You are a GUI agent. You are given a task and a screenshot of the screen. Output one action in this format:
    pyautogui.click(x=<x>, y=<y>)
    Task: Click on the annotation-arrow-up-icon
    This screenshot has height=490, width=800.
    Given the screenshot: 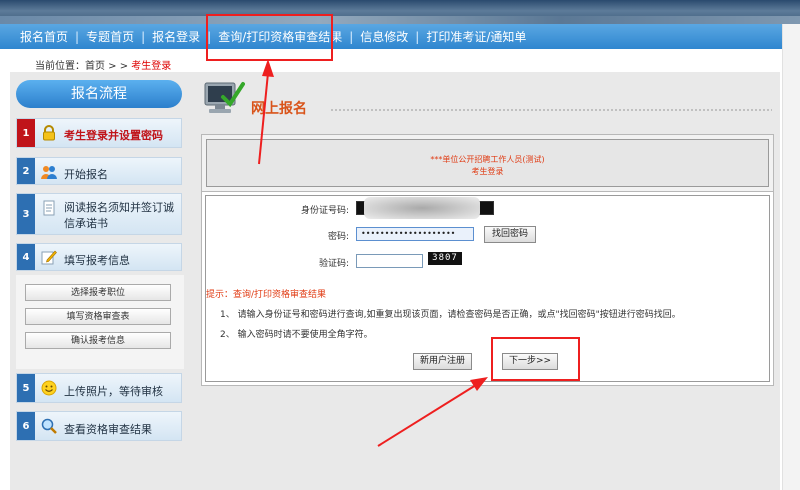 What is the action you would take?
    pyautogui.click(x=266, y=112)
    